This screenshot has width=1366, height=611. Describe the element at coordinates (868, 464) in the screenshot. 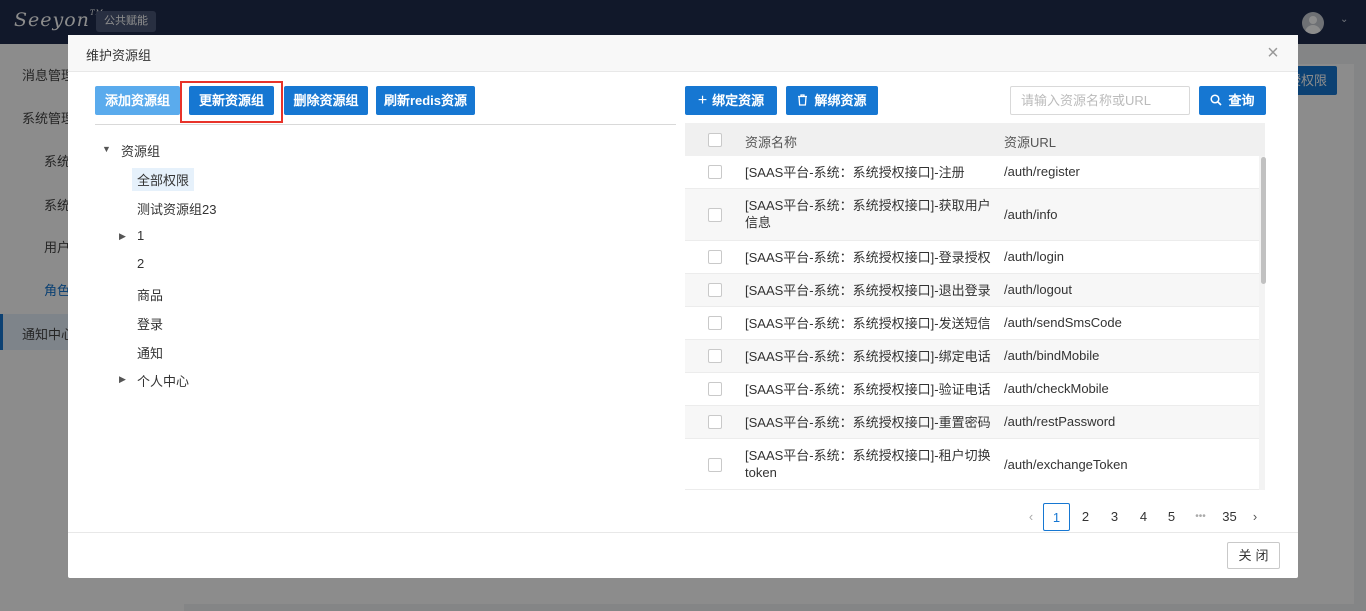

I see `resource-name-cell: [SAAS平台-系统：系统授权接口]-租户切换token` at that location.